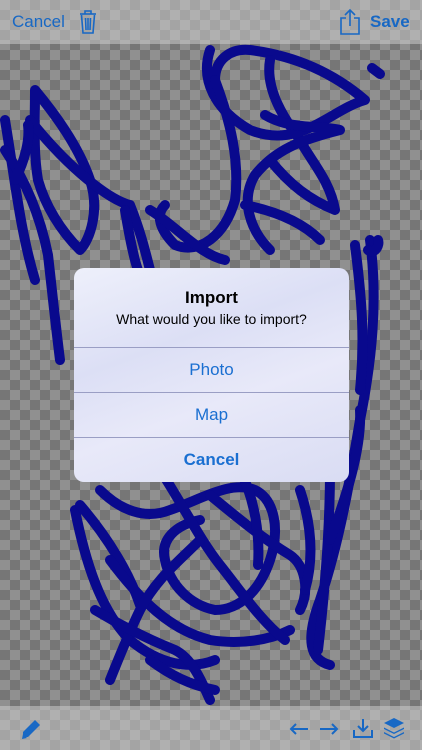  Describe the element at coordinates (211, 297) in the screenshot. I see `alert-title: Import` at that location.